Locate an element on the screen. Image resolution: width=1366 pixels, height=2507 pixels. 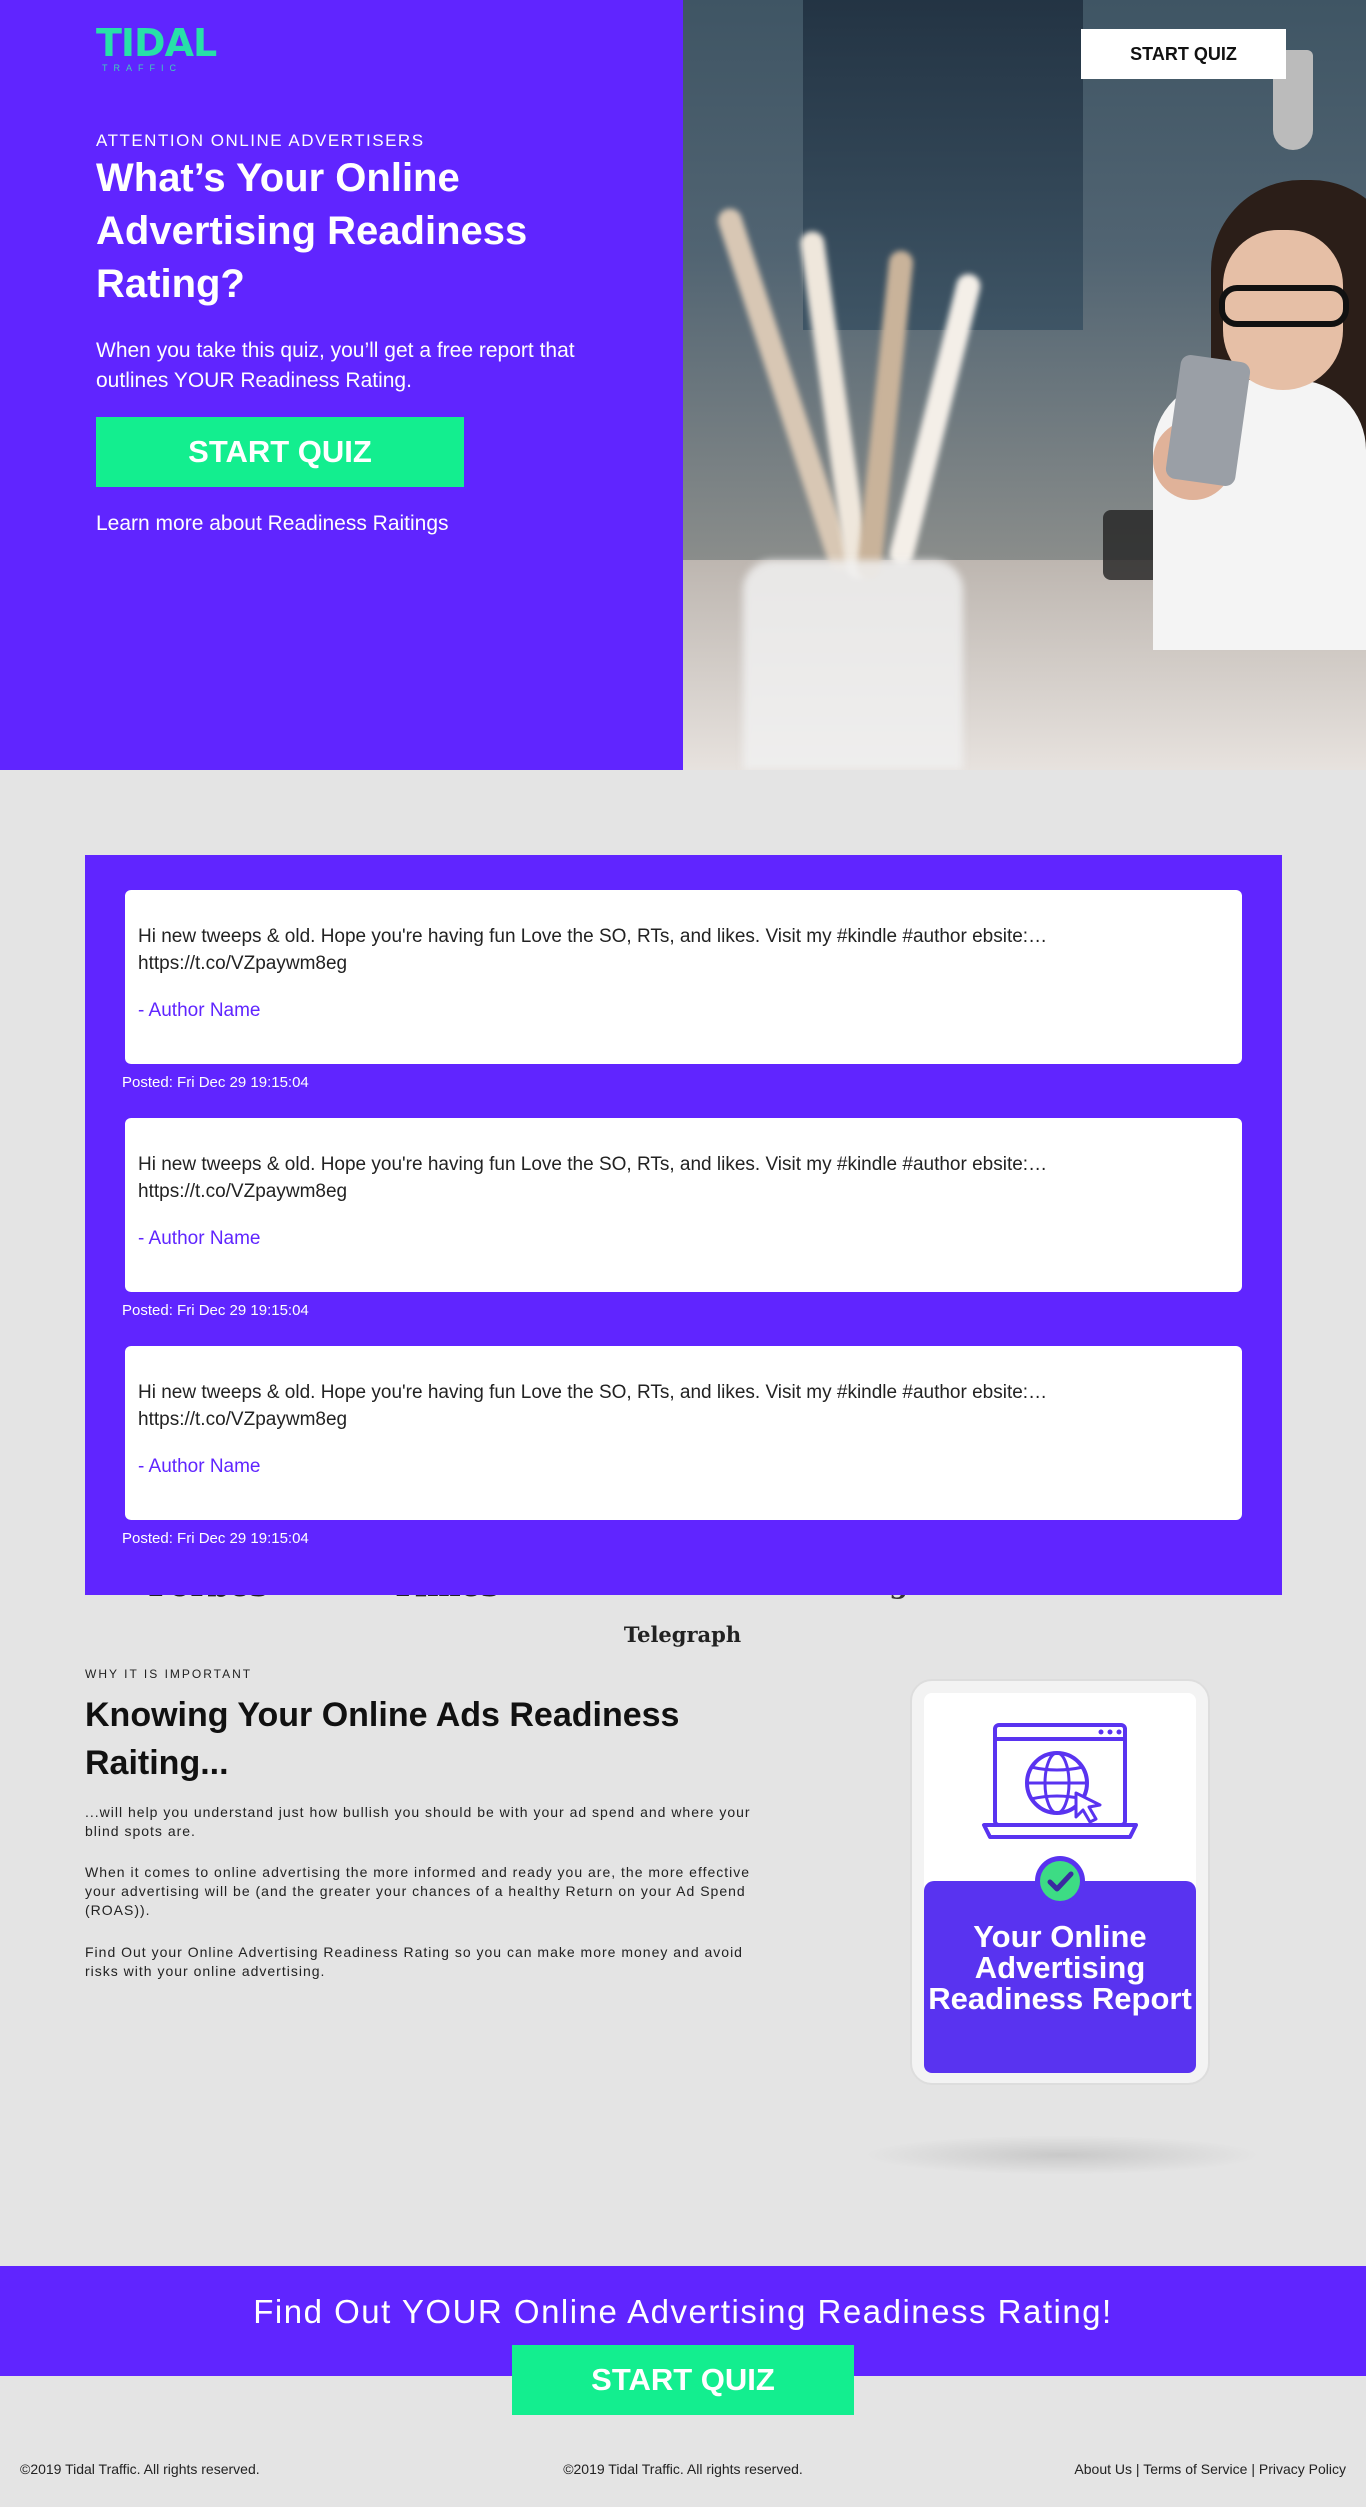
hero-eyebrow: ATTENTION ONLINE ADVERTISERS is located at coordinates (260, 140).